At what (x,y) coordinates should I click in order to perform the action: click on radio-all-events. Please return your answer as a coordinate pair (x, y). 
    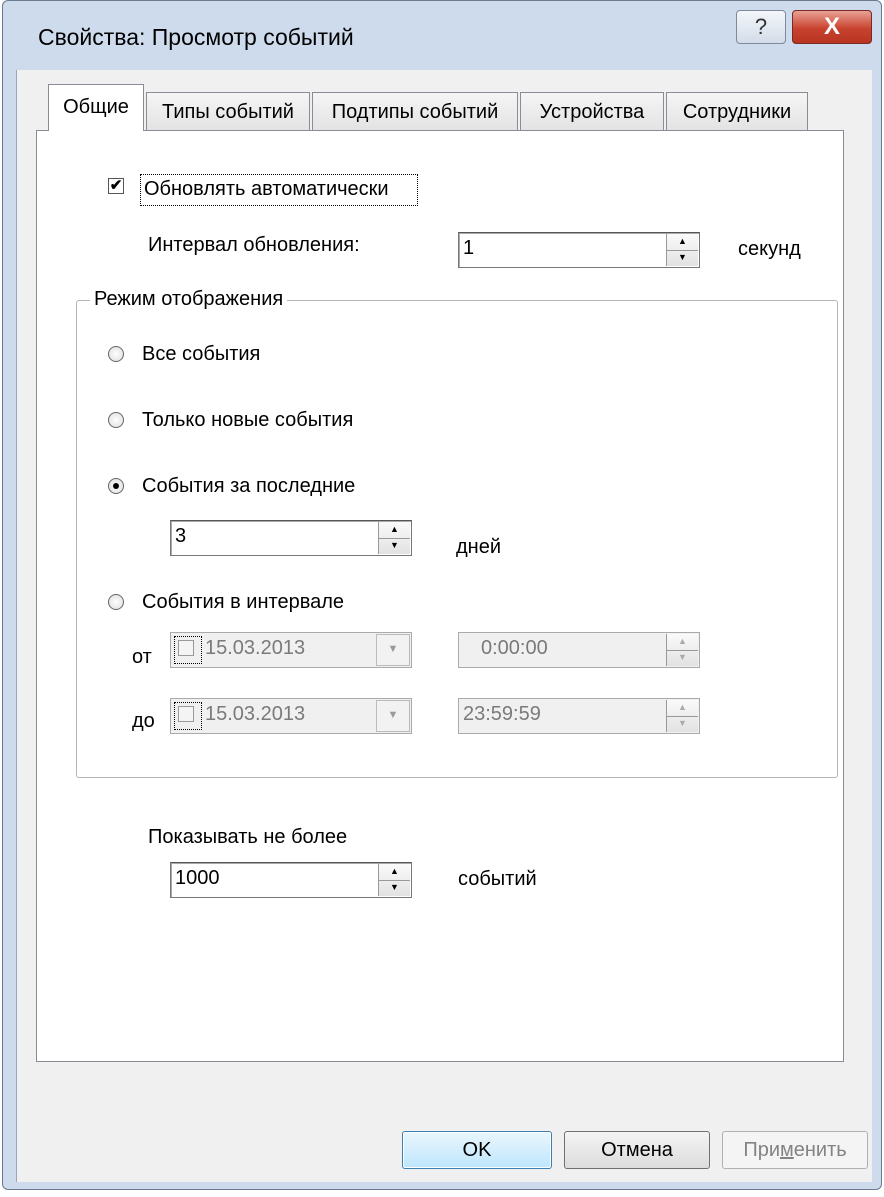
    Looking at the image, I should click on (116, 354).